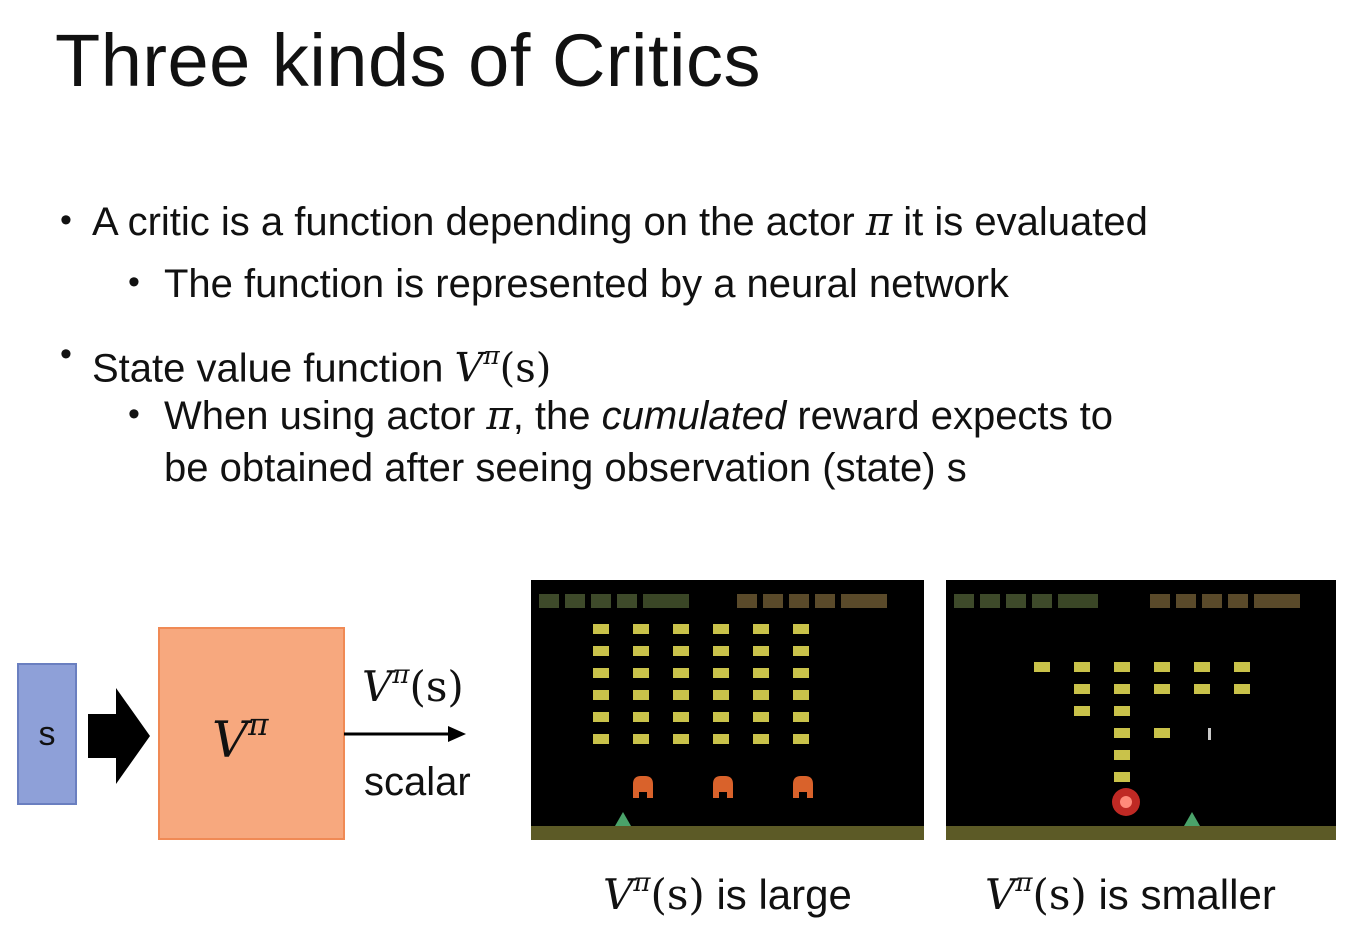 Image resolution: width=1355 pixels, height=930 pixels. What do you see at coordinates (557, 416) in the screenshot?
I see `bullet-text: , the` at bounding box center [557, 416].